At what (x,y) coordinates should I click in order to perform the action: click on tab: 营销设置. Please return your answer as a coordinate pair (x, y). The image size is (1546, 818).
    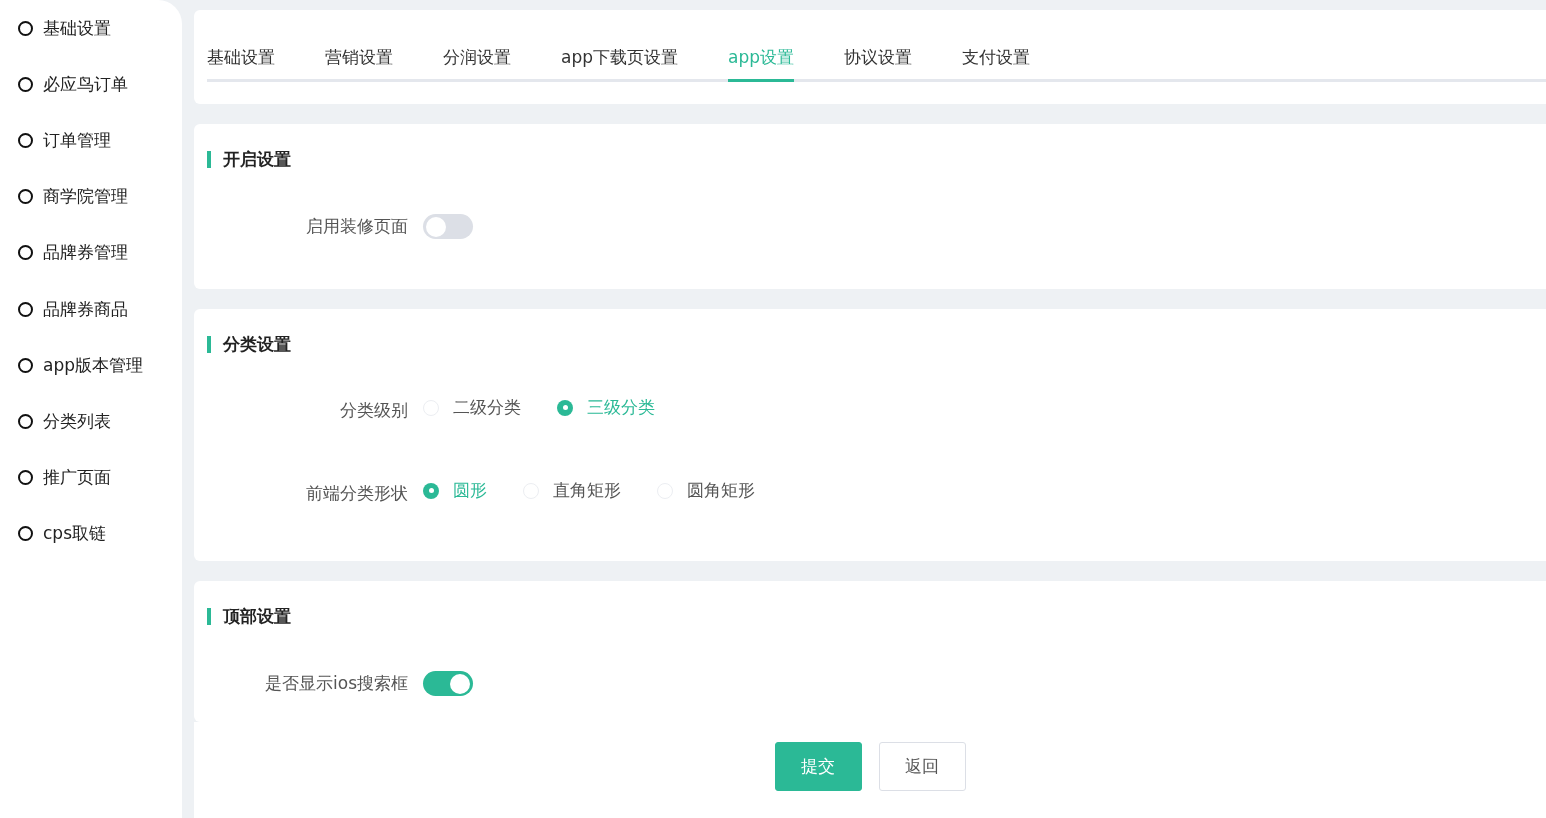
    Looking at the image, I should click on (359, 64).